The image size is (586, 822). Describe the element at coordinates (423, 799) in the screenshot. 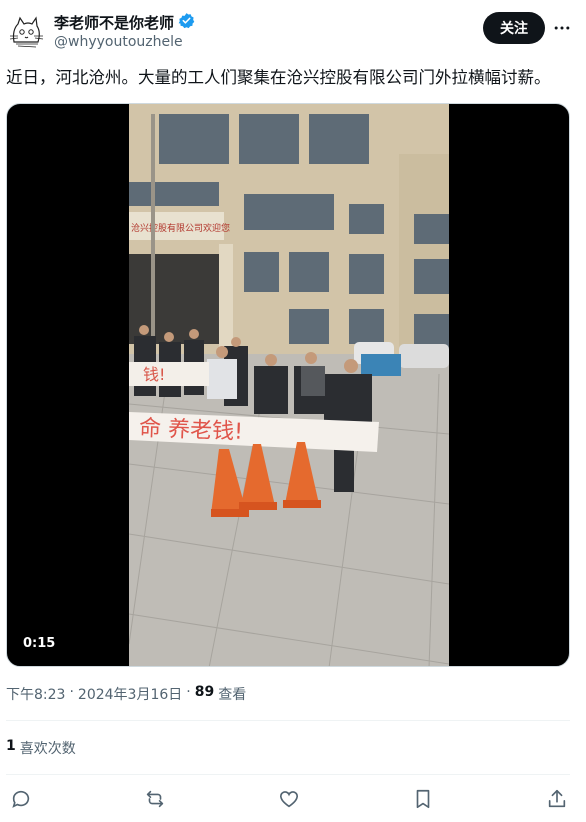

I see `bookmark-icon` at that location.